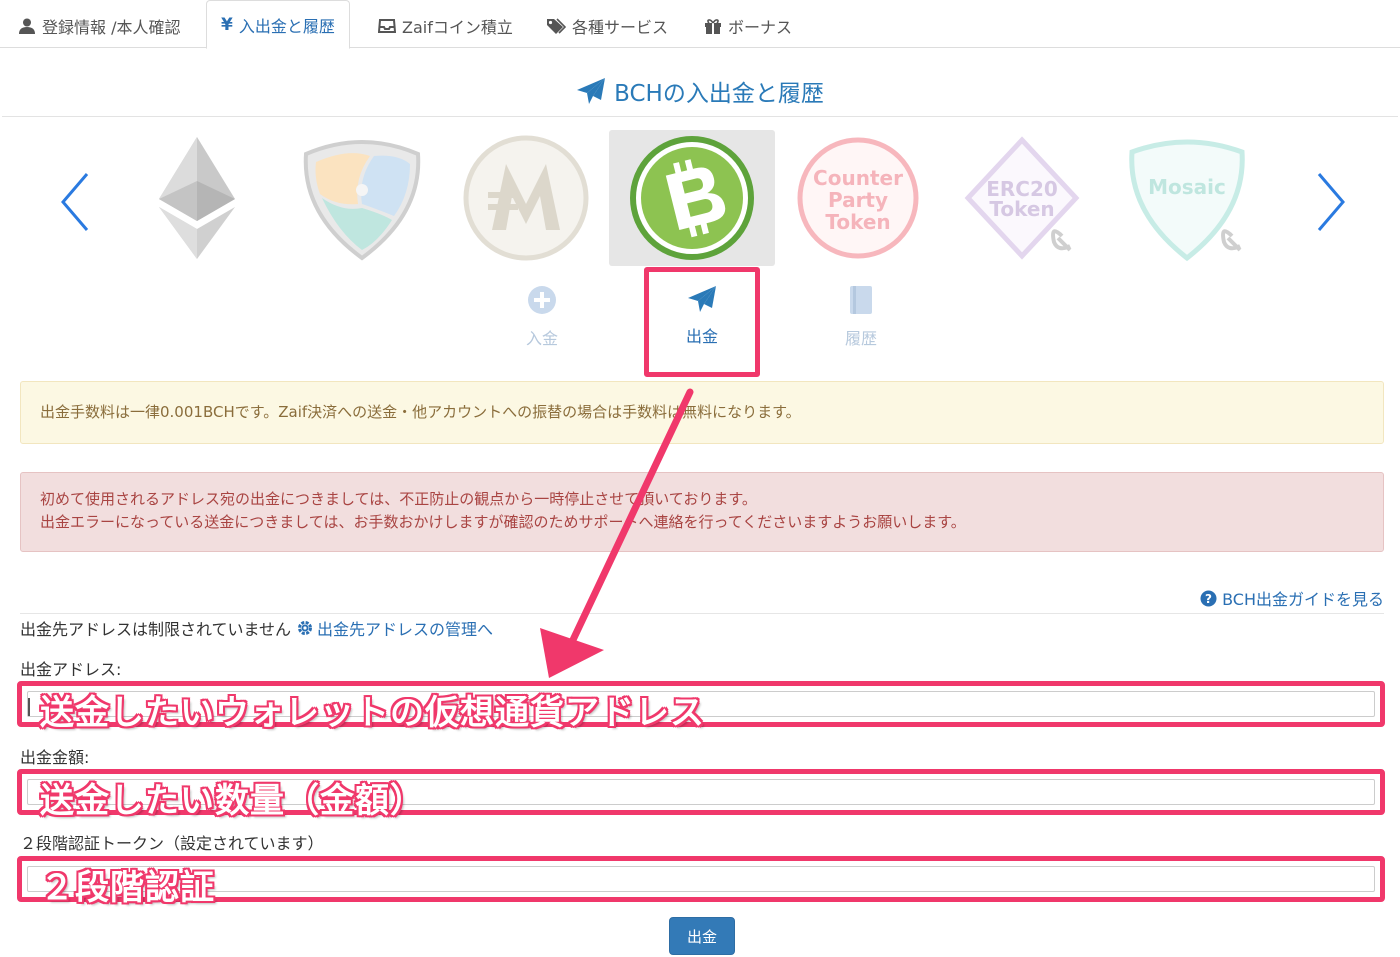  I want to click on tab-zaif-coin-reserve: Zaifコイン積立, so click(445, 26).